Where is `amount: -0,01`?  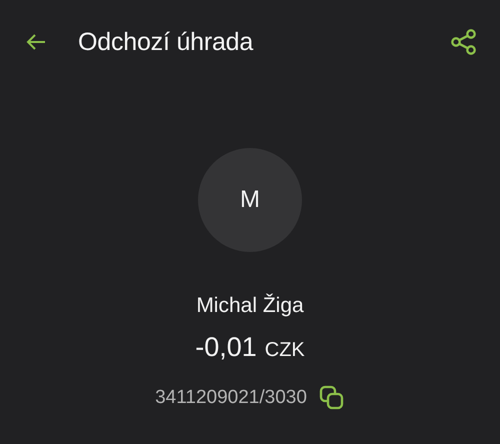 amount: -0,01 is located at coordinates (226, 347).